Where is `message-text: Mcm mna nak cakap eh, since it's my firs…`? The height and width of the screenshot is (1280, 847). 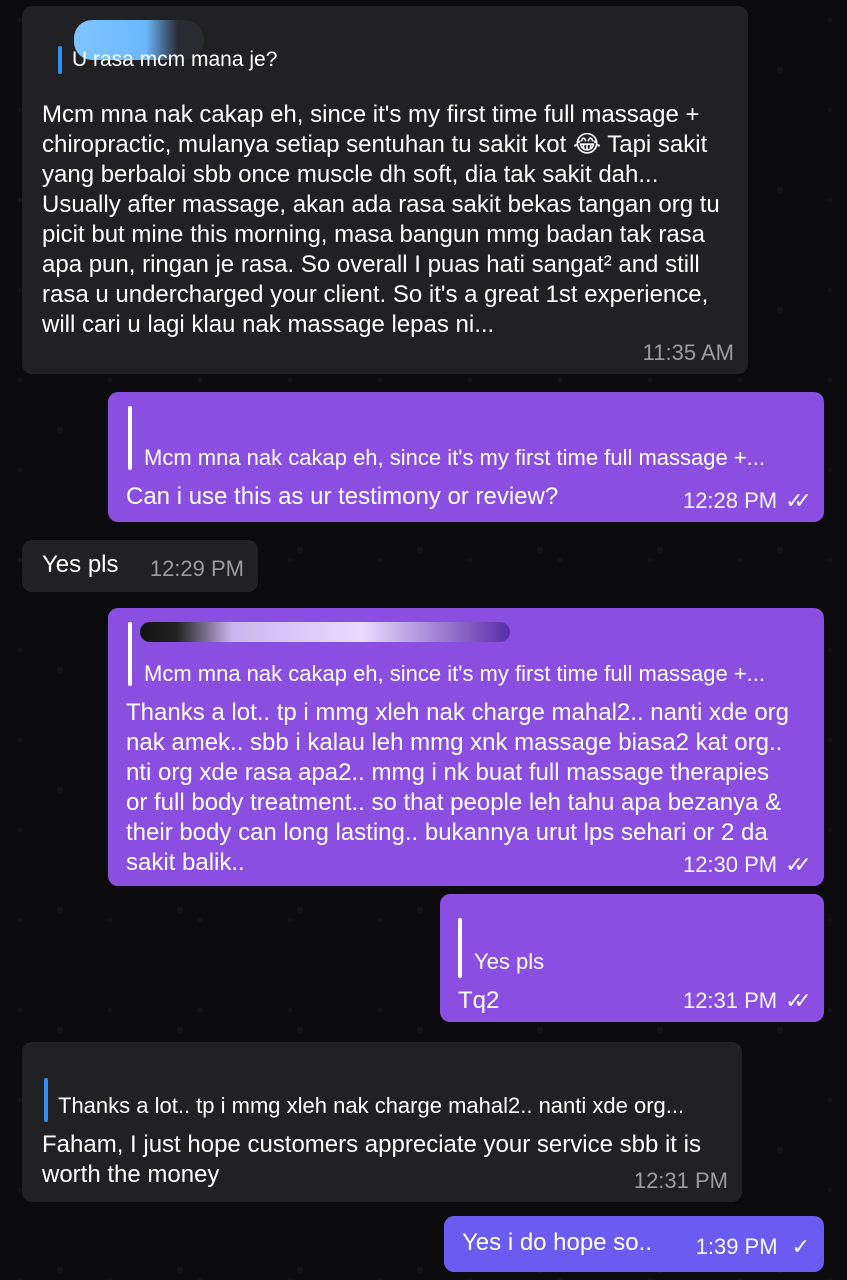
message-text: Mcm mna nak cakap eh, since it's my firs… is located at coordinates (381, 219).